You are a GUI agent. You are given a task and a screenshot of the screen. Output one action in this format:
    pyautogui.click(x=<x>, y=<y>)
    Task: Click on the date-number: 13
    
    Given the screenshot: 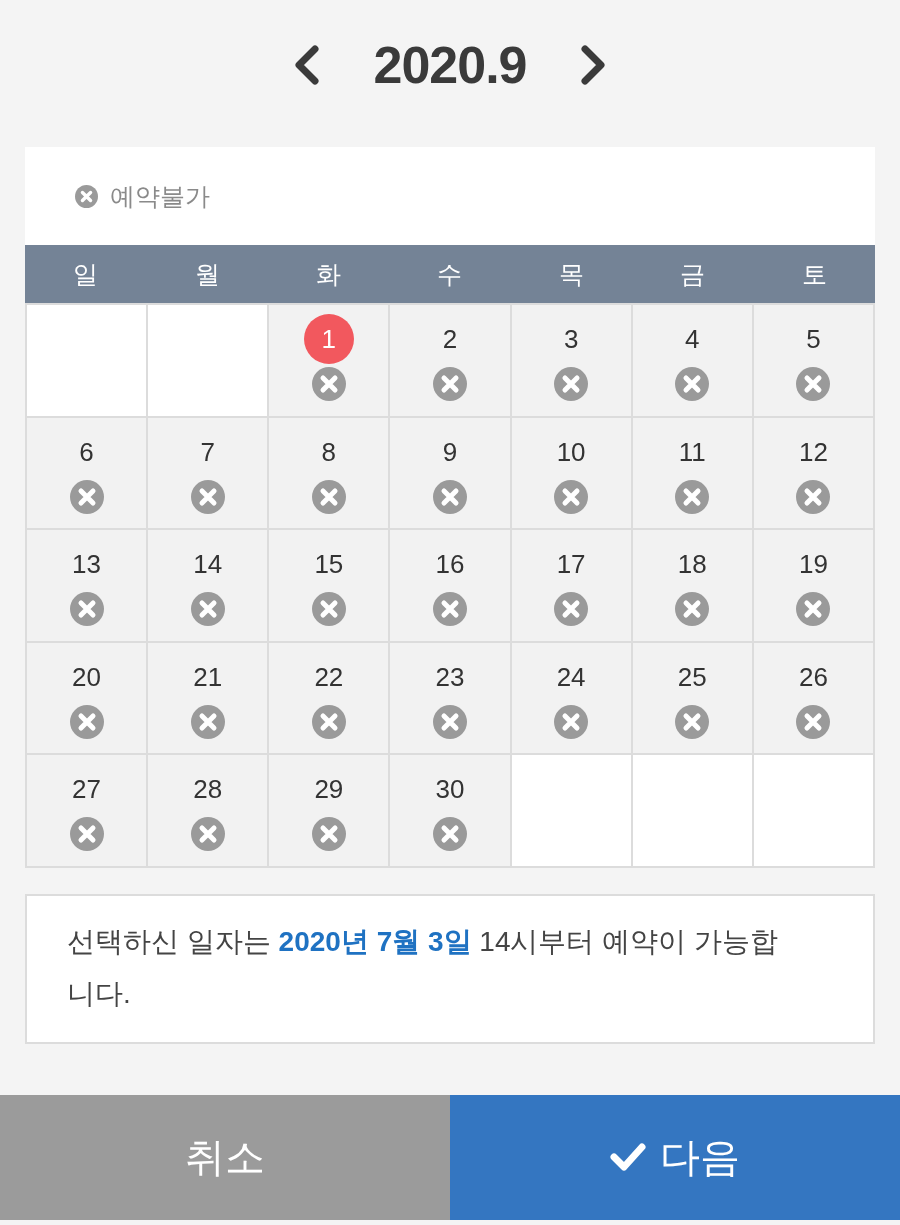 What is the action you would take?
    pyautogui.click(x=86, y=564)
    